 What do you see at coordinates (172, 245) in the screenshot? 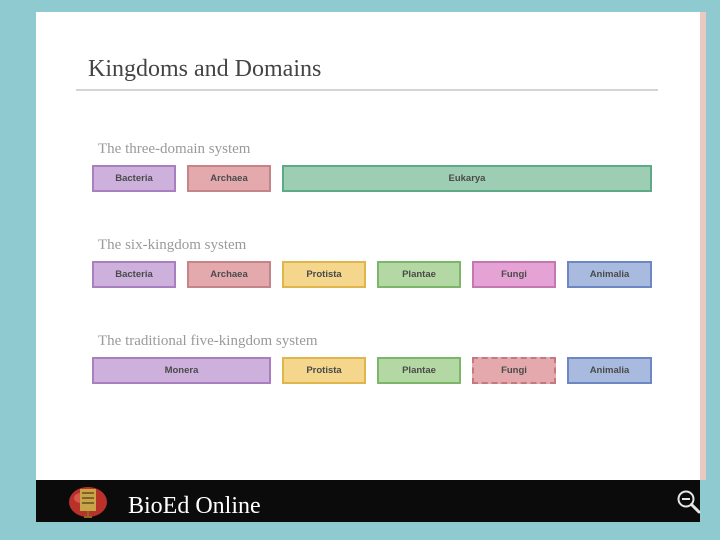
I see `section-label-six-kingdom: The six-kingdom system` at bounding box center [172, 245].